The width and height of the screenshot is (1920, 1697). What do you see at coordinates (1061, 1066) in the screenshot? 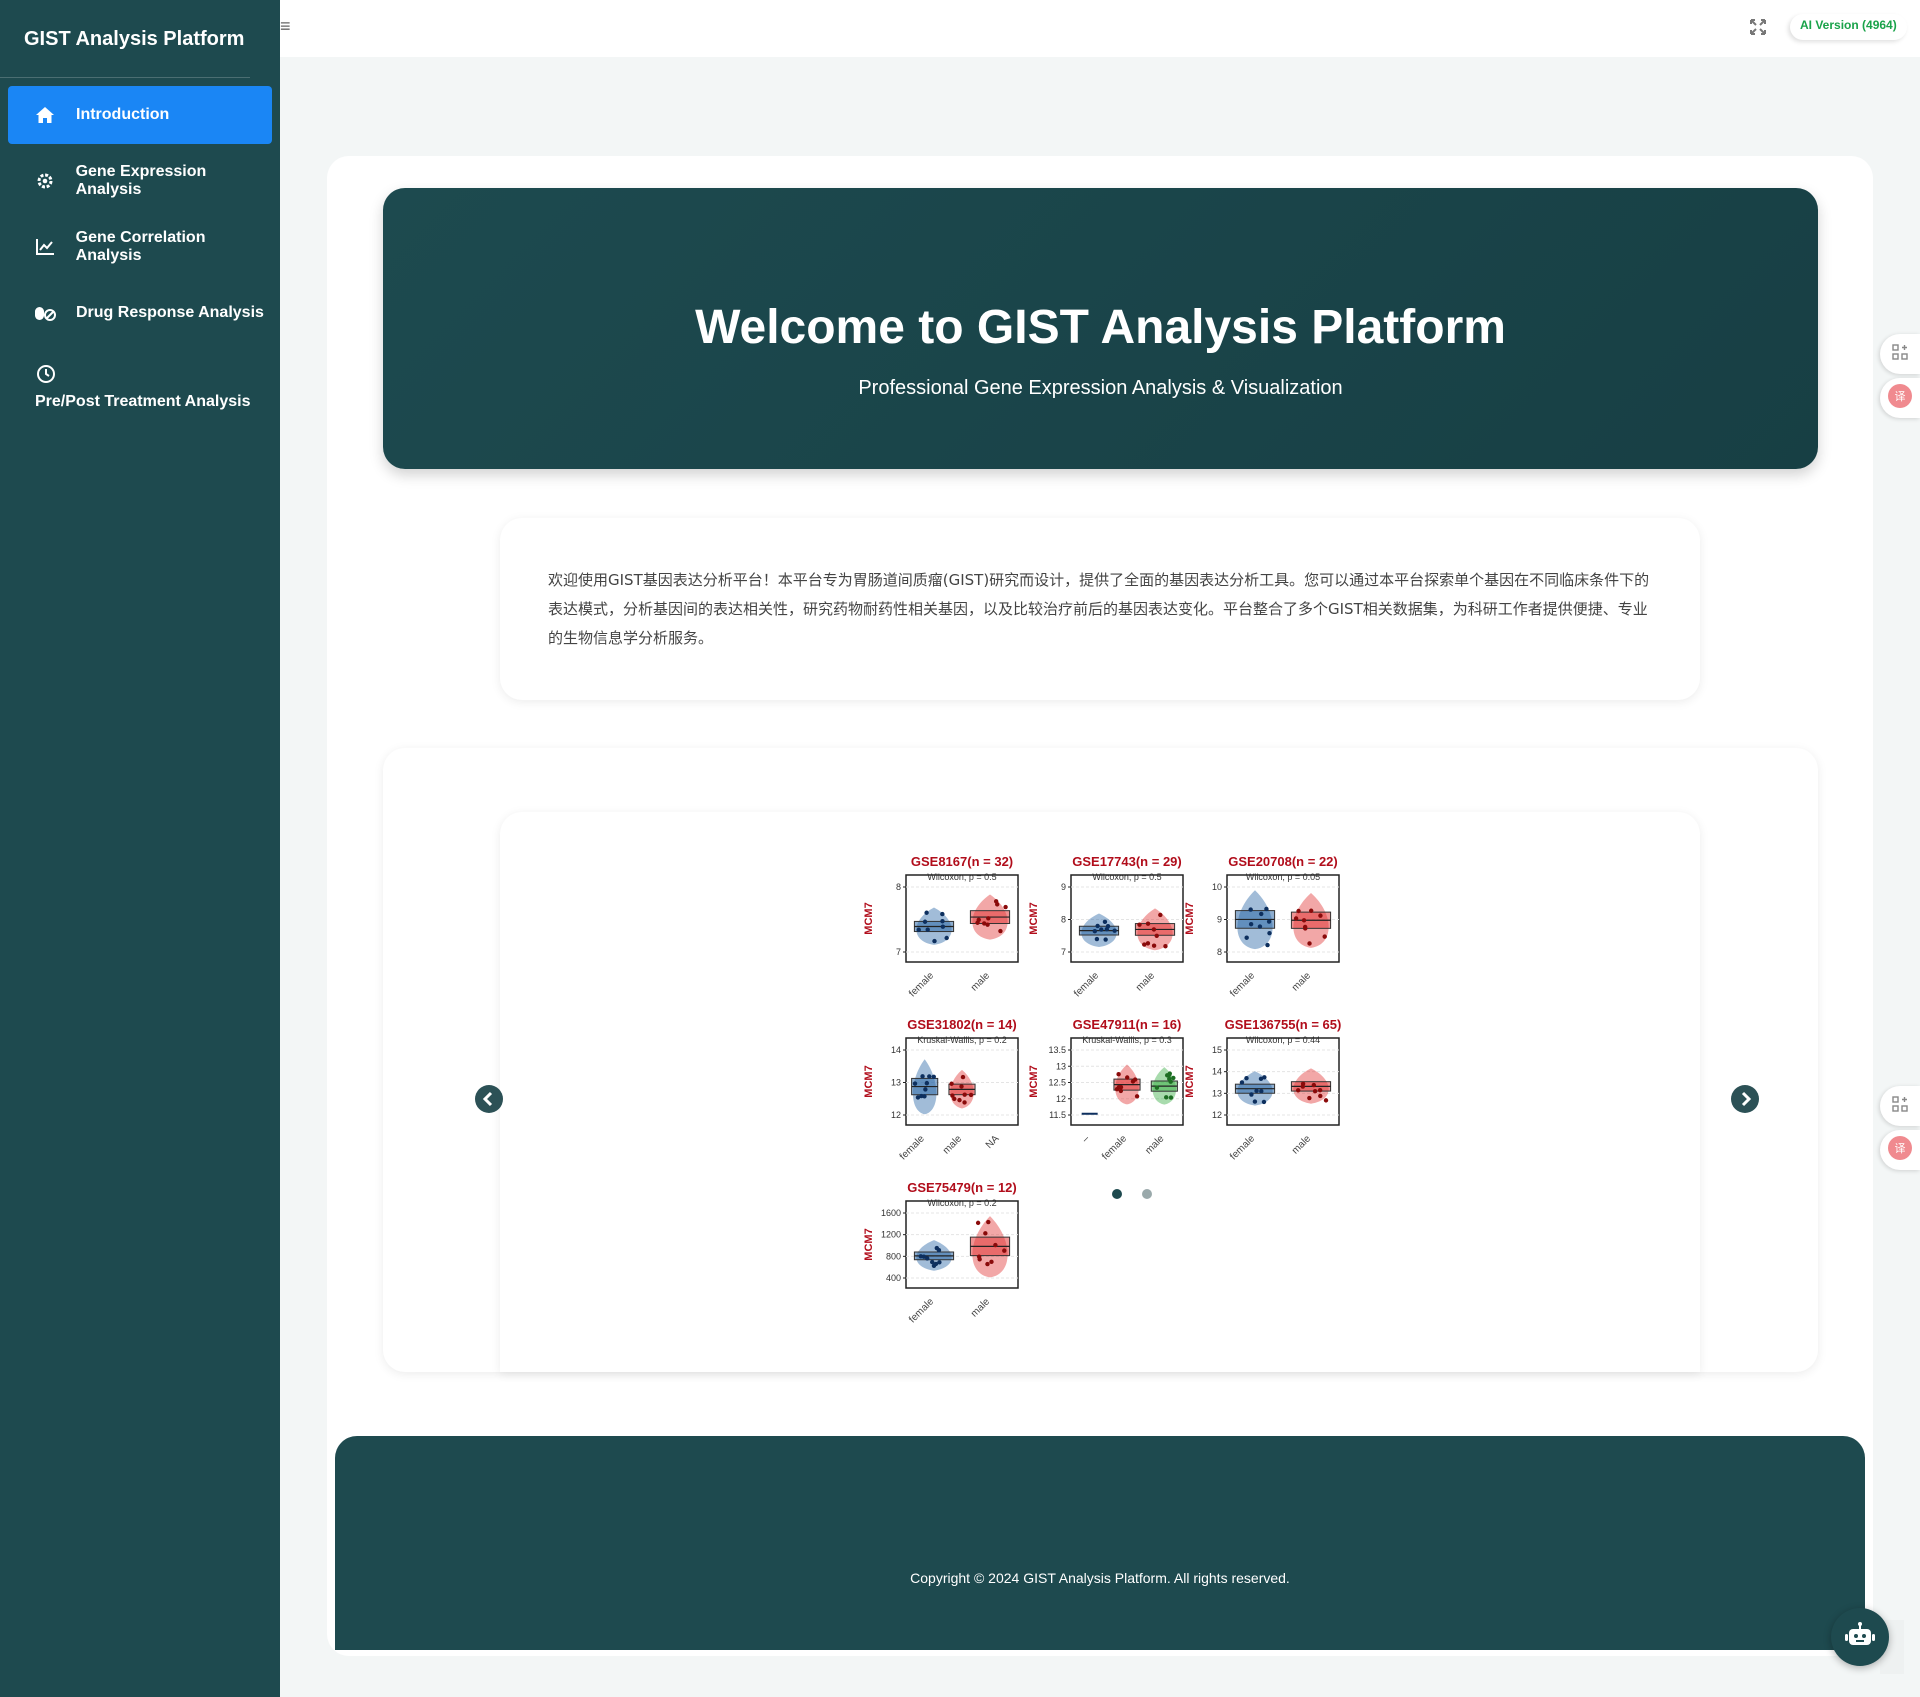
I see `y-tick-label: 13` at bounding box center [1061, 1066].